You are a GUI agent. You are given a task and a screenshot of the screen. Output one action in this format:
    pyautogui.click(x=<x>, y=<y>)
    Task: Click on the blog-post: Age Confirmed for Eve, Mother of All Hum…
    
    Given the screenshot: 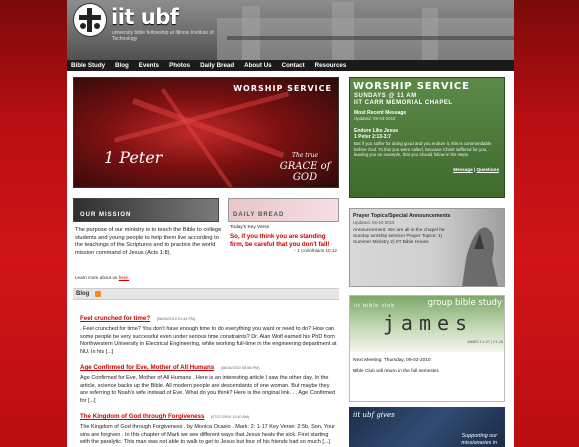 What is the action you would take?
    pyautogui.click(x=209, y=380)
    